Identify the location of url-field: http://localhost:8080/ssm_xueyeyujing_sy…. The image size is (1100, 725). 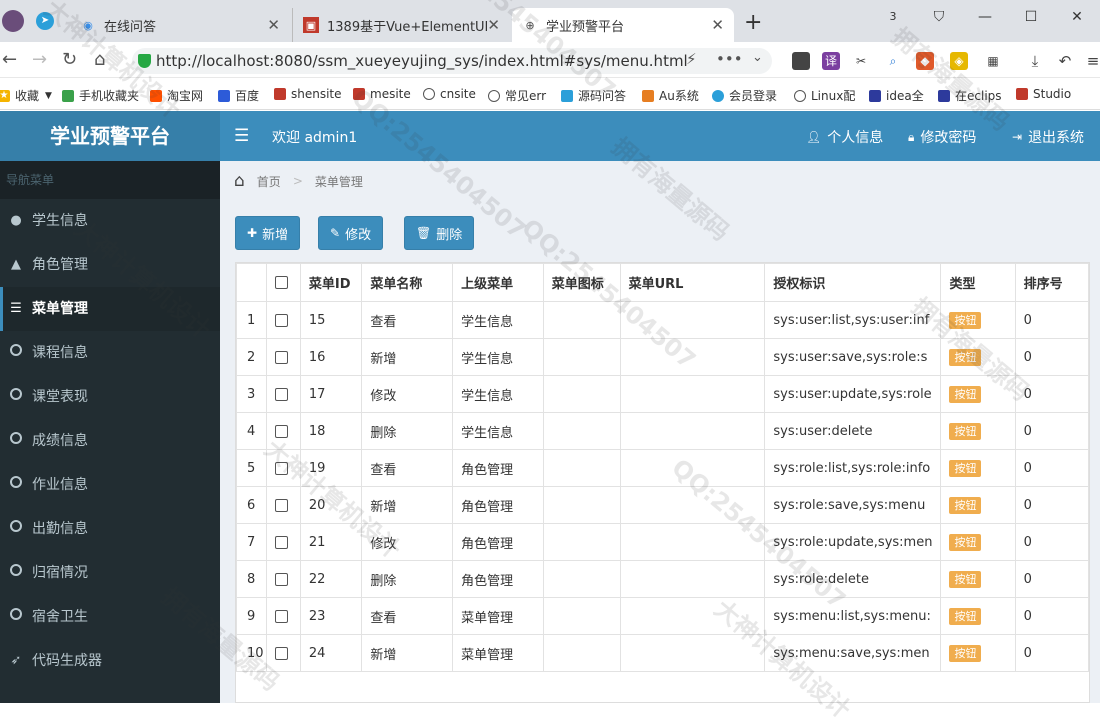
(452, 61).